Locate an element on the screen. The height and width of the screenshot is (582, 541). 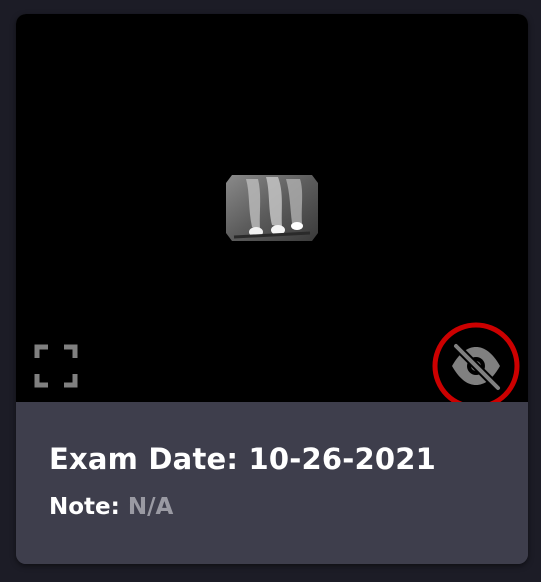
note-value: N/A is located at coordinates (150, 507).